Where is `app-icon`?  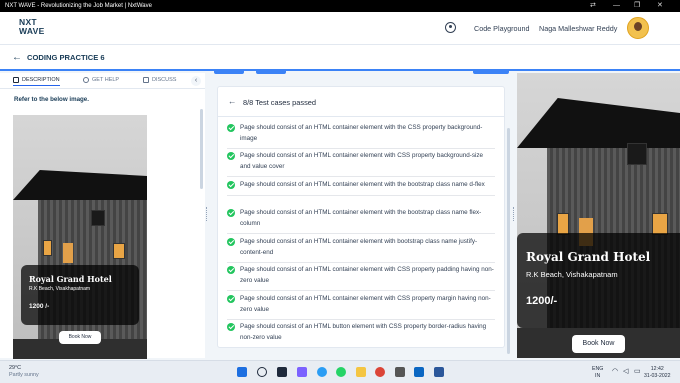
app-icon is located at coordinates (400, 372).